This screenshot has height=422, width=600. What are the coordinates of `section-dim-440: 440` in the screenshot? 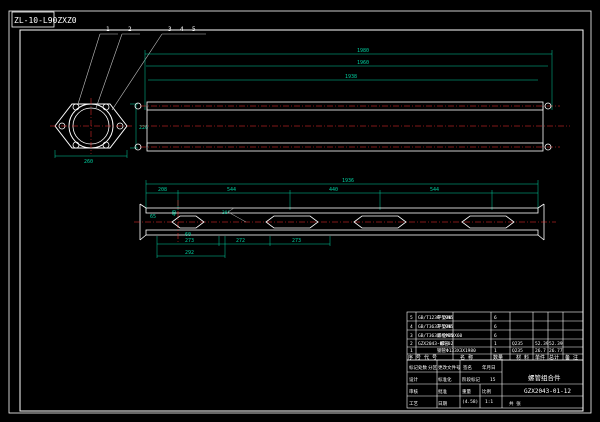 It's located at (333, 190).